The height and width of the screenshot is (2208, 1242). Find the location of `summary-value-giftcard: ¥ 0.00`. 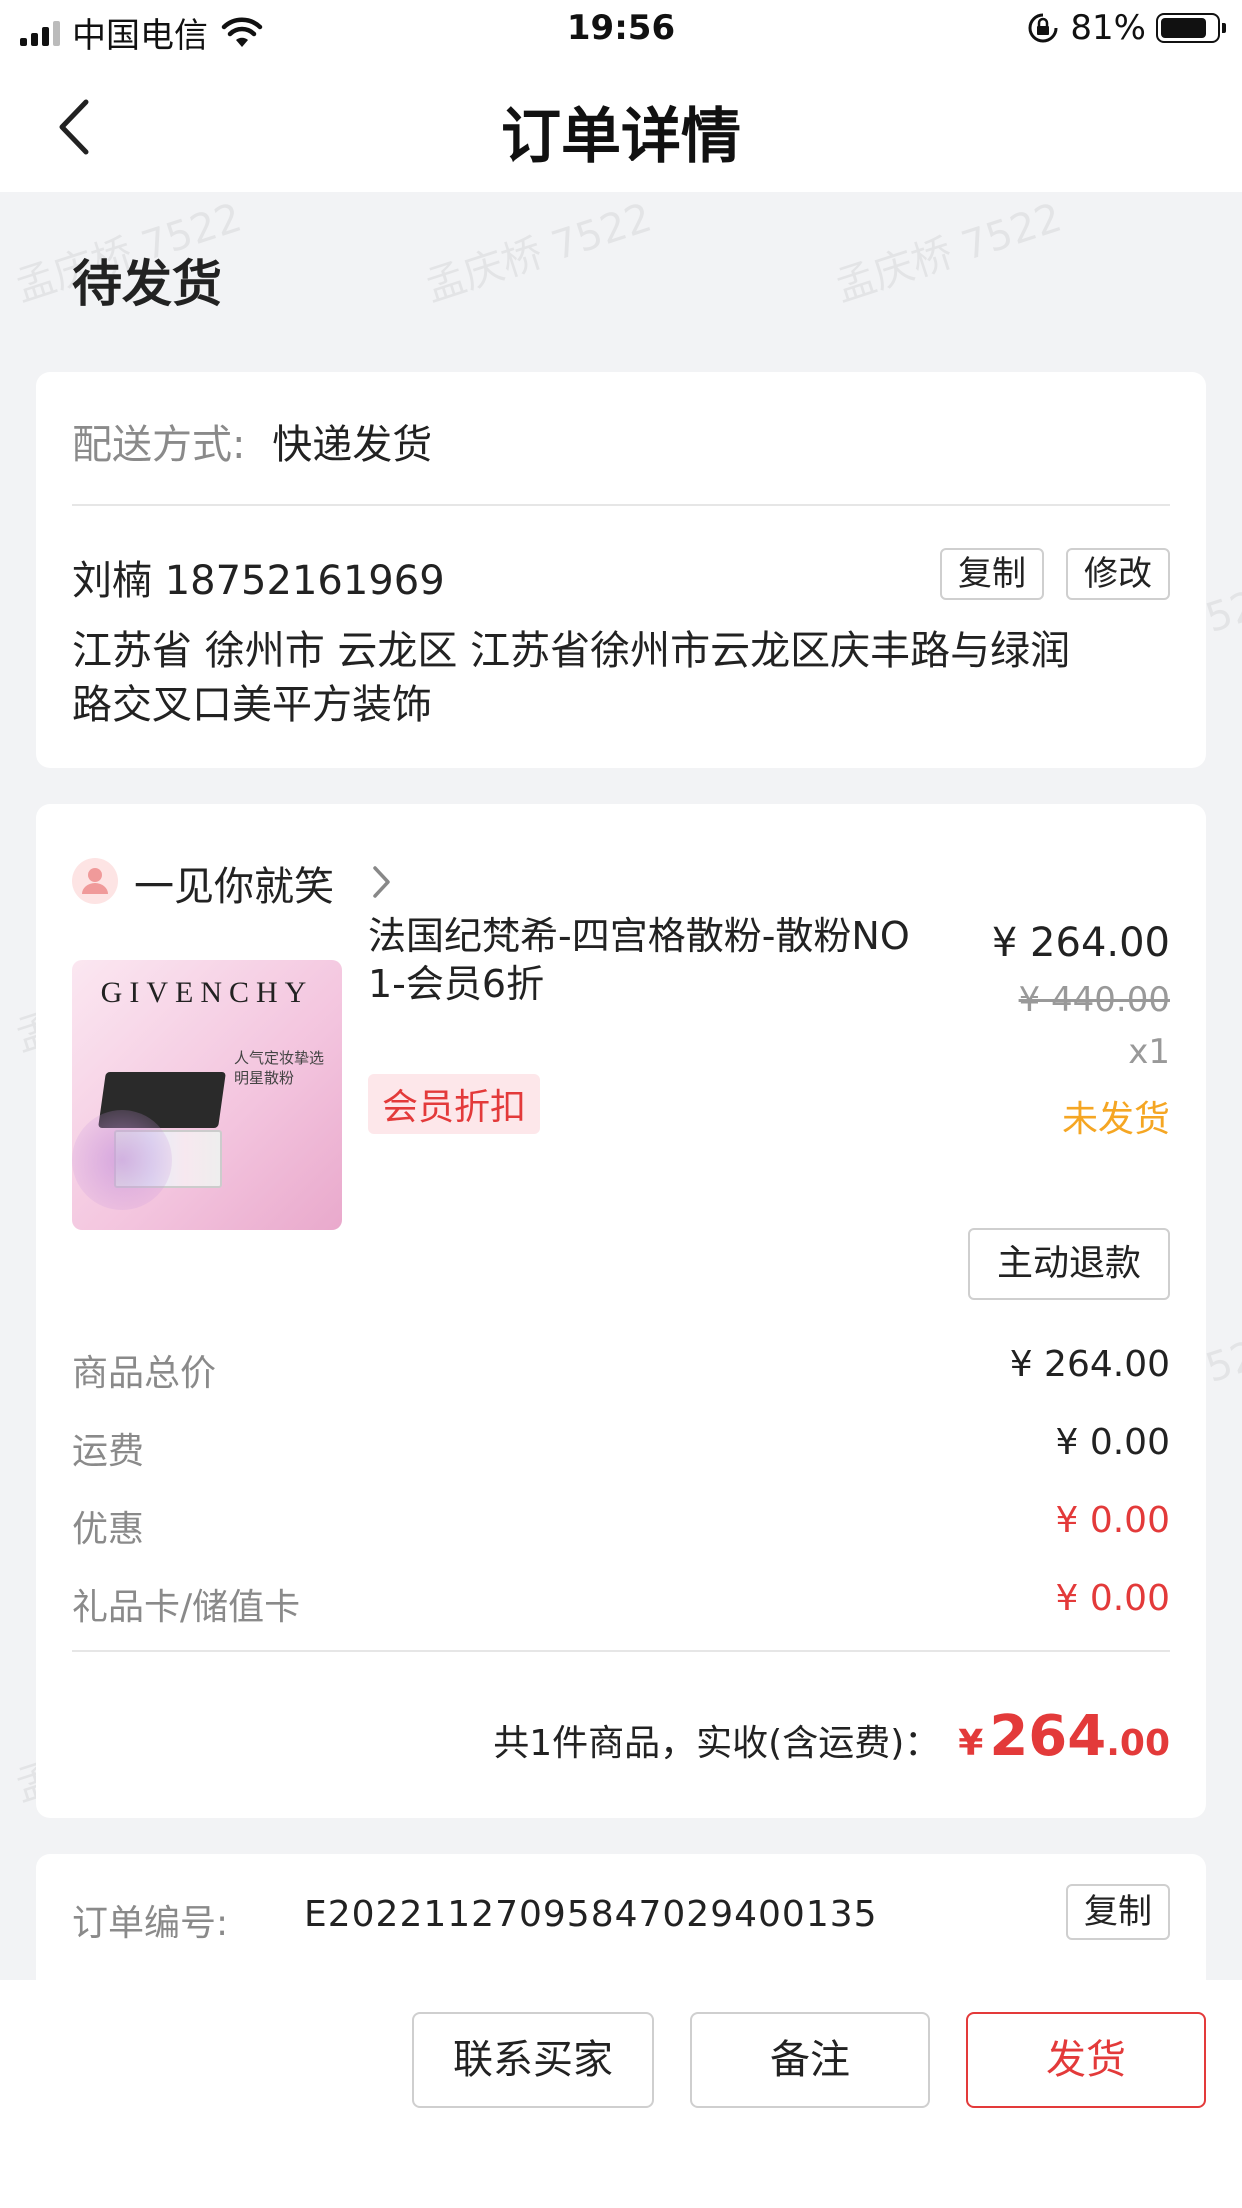

summary-value-giftcard: ¥ 0.00 is located at coordinates (1112, 1598).